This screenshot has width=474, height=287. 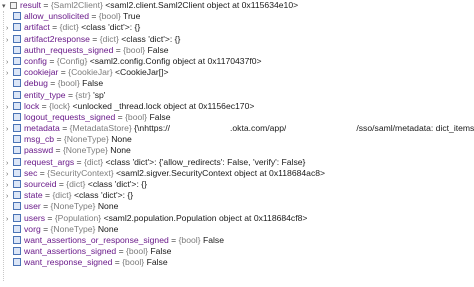 What do you see at coordinates (40, 184) in the screenshot?
I see `field-name: sourceid` at bounding box center [40, 184].